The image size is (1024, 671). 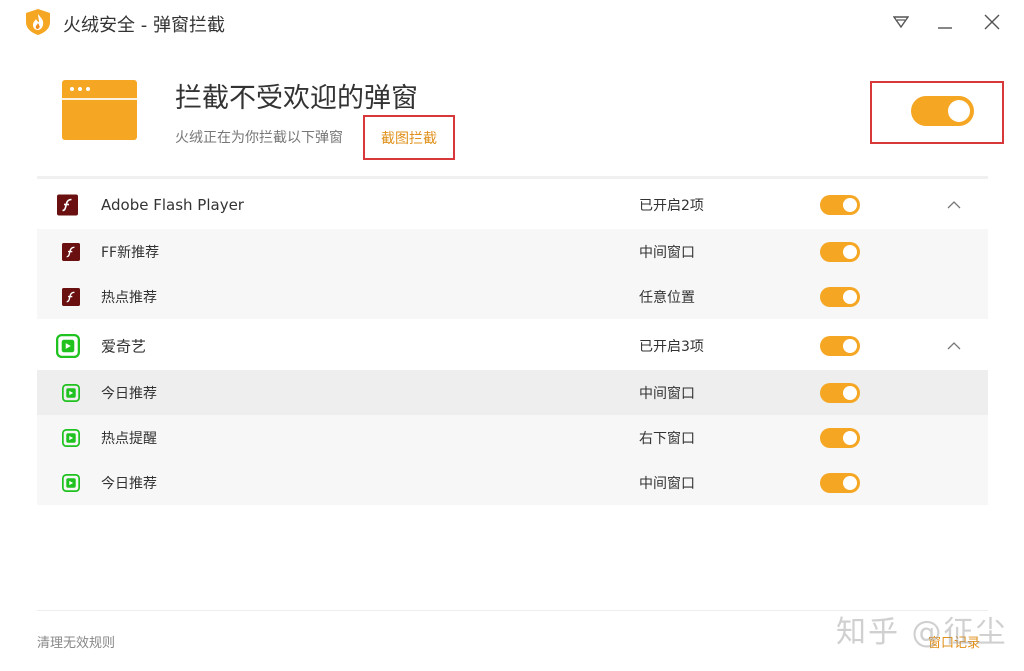 I want to click on collapse-button-iqiyi, so click(x=954, y=346).